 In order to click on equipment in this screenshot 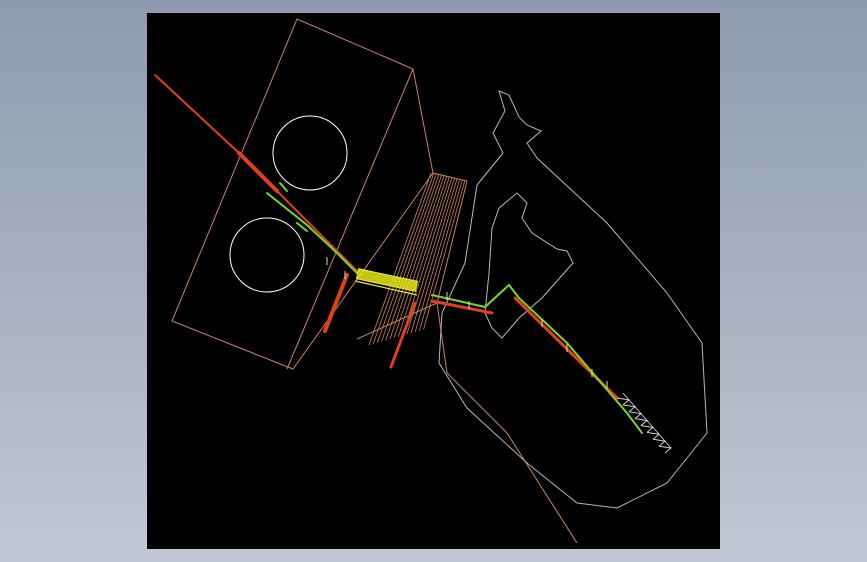, I will do `click(386, 282)`.